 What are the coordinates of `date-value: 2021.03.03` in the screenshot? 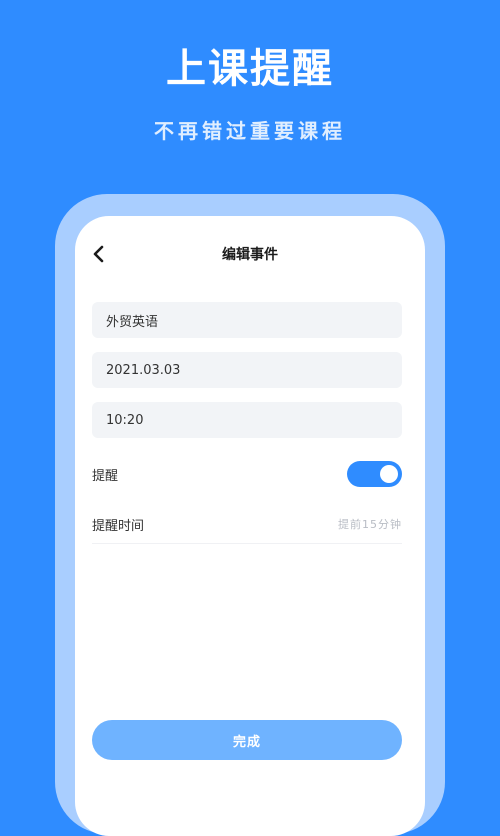 It's located at (143, 370).